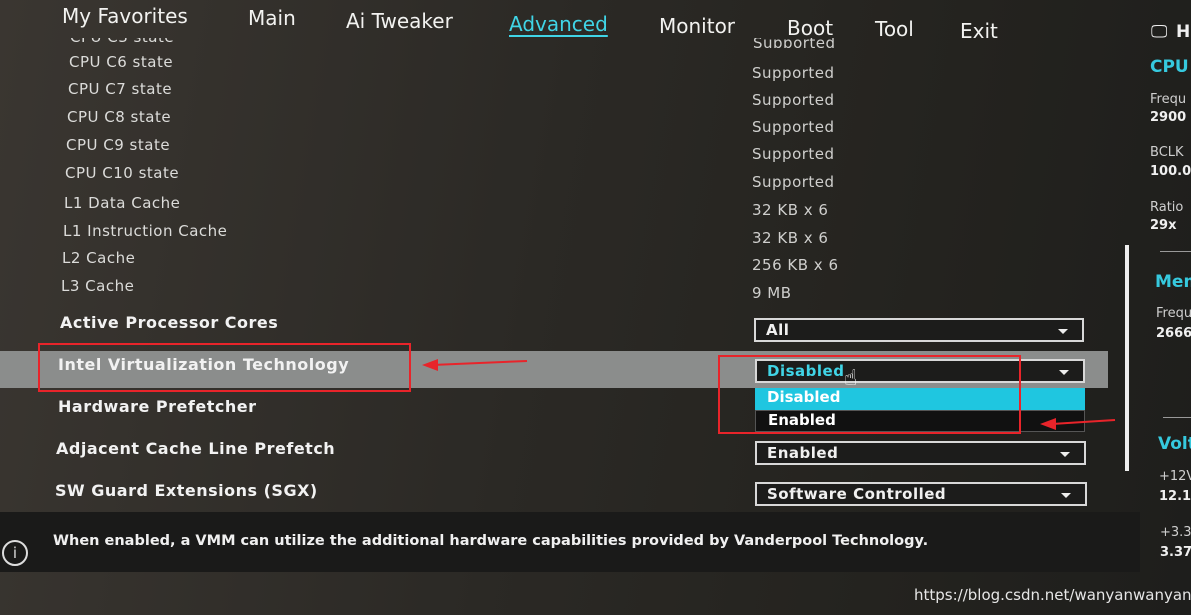 This screenshot has width=1191, height=615. Describe the element at coordinates (1168, 99) in the screenshot. I see `hw-freq-label: Frequ` at that location.